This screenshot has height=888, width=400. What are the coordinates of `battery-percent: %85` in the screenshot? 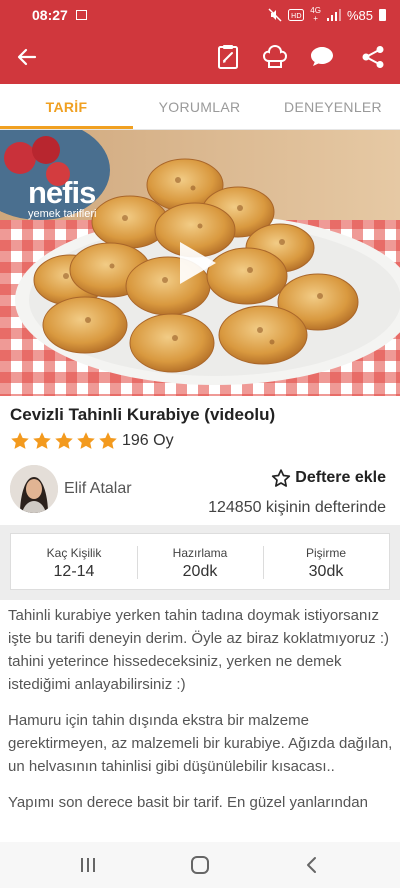 It's located at (359, 15).